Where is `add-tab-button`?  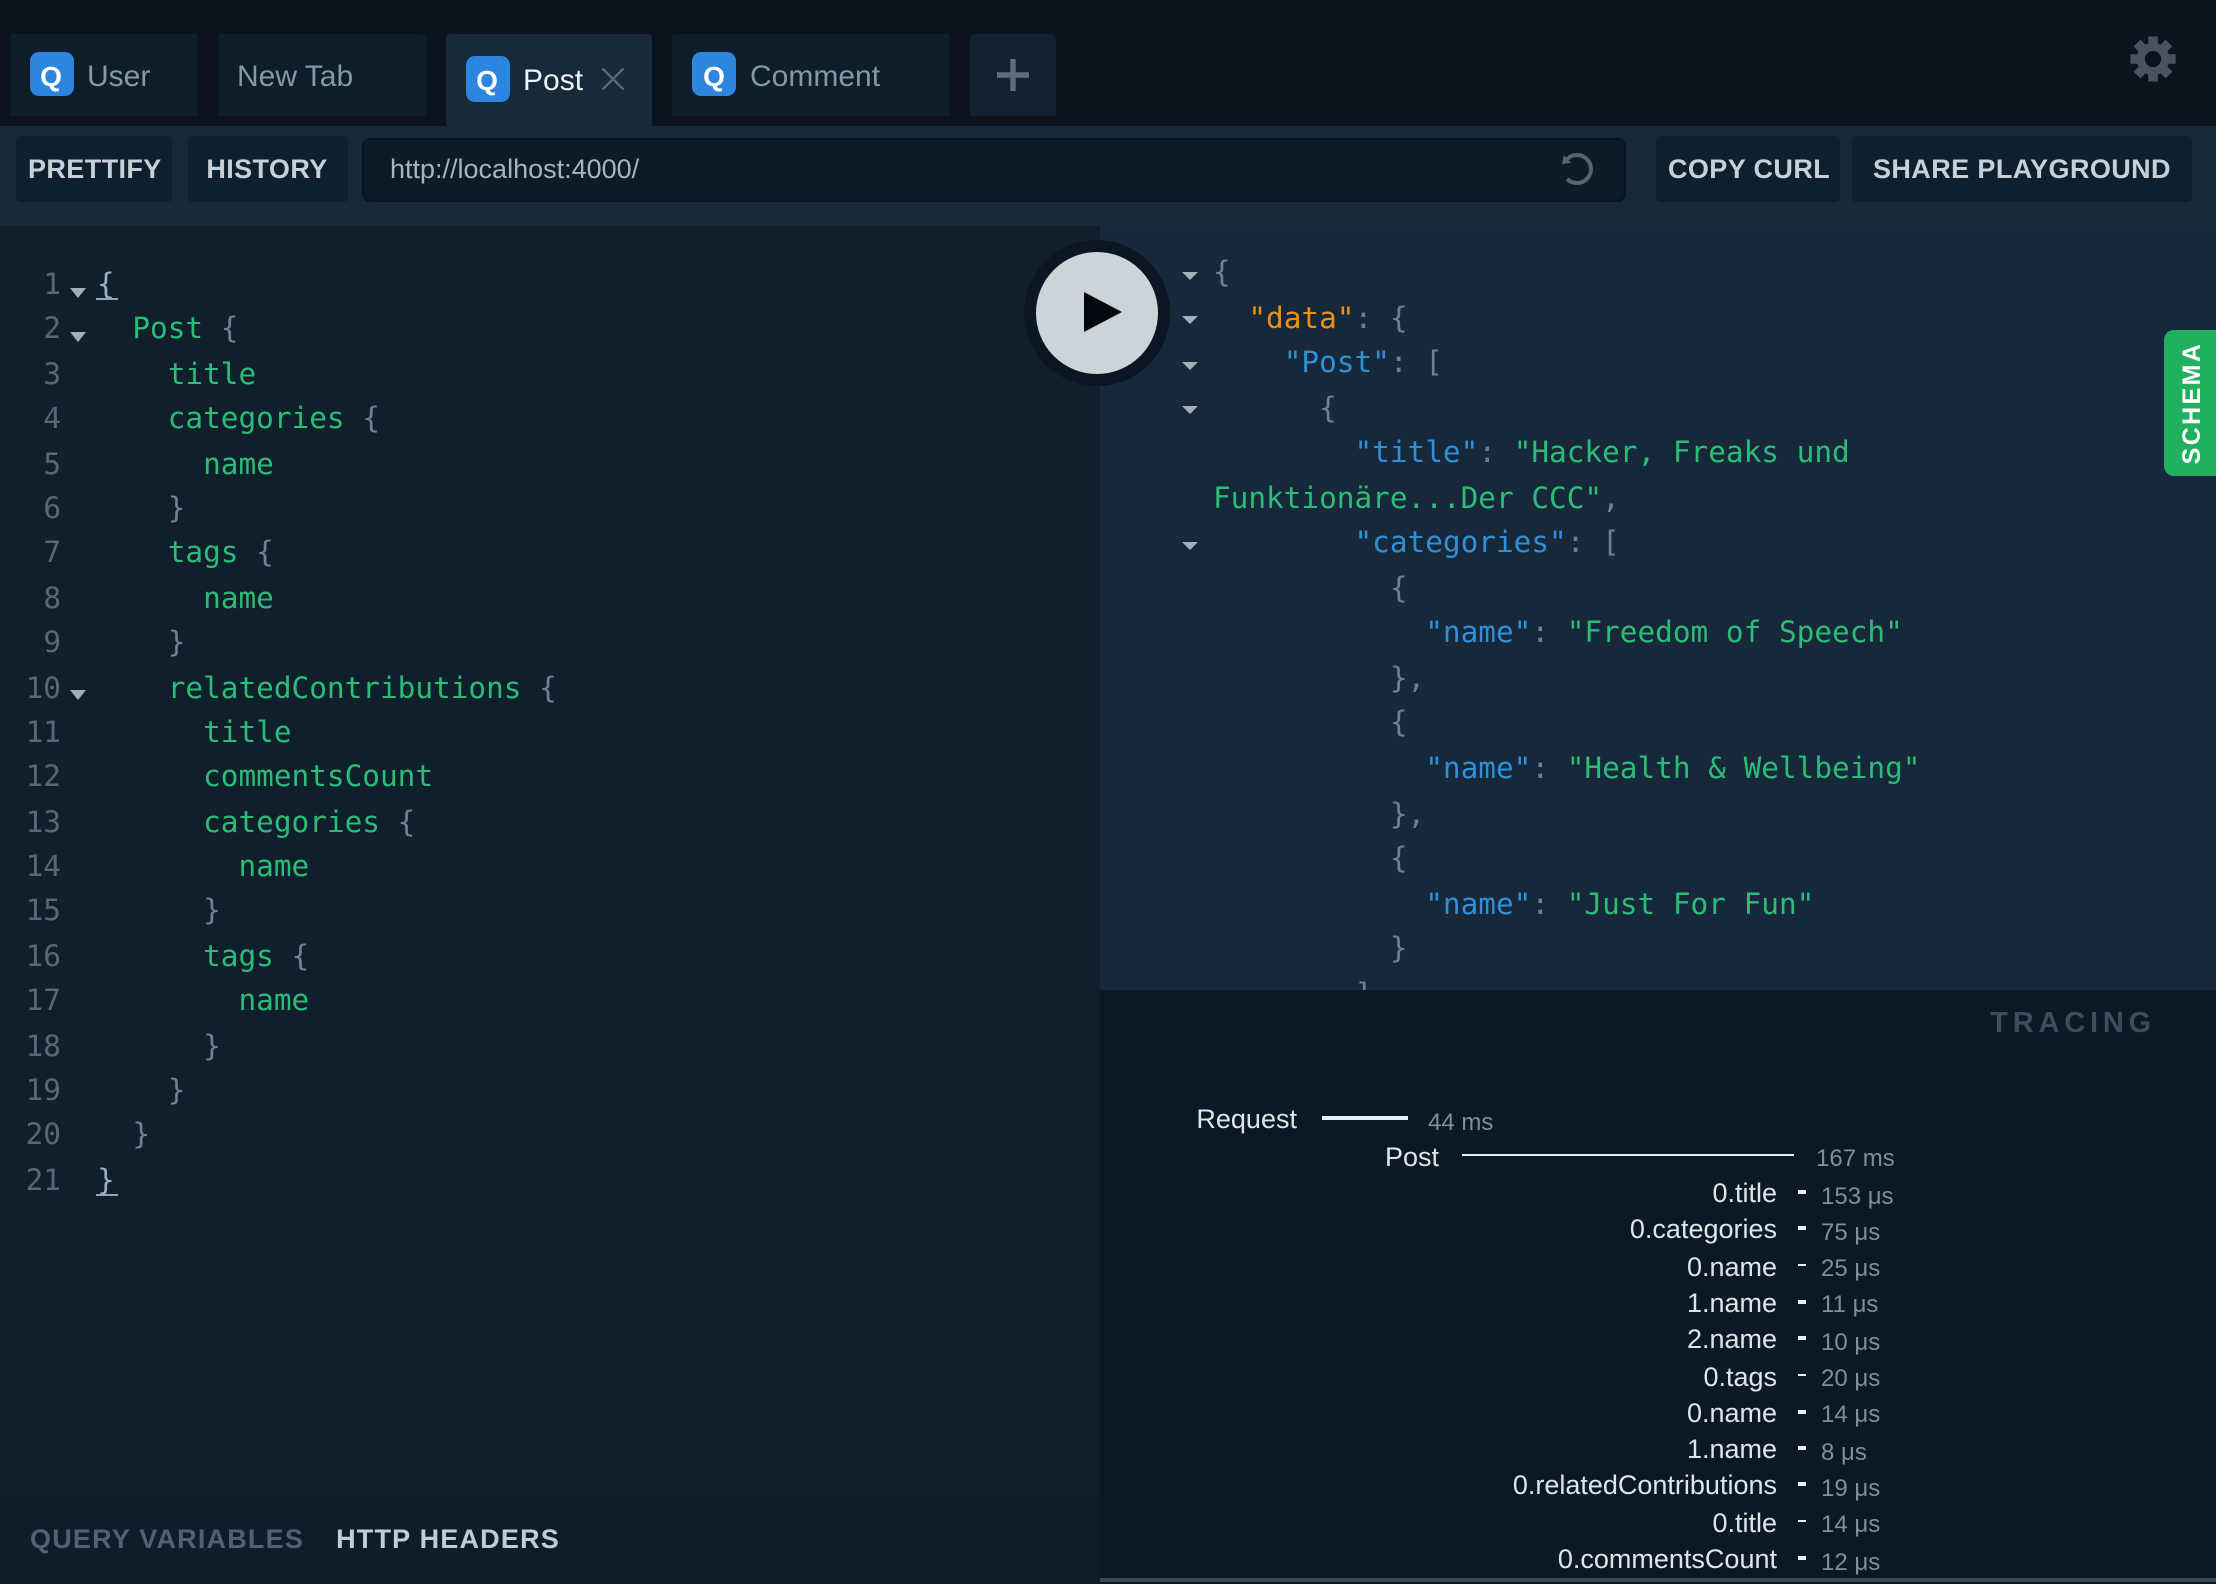
add-tab-button is located at coordinates (1013, 74).